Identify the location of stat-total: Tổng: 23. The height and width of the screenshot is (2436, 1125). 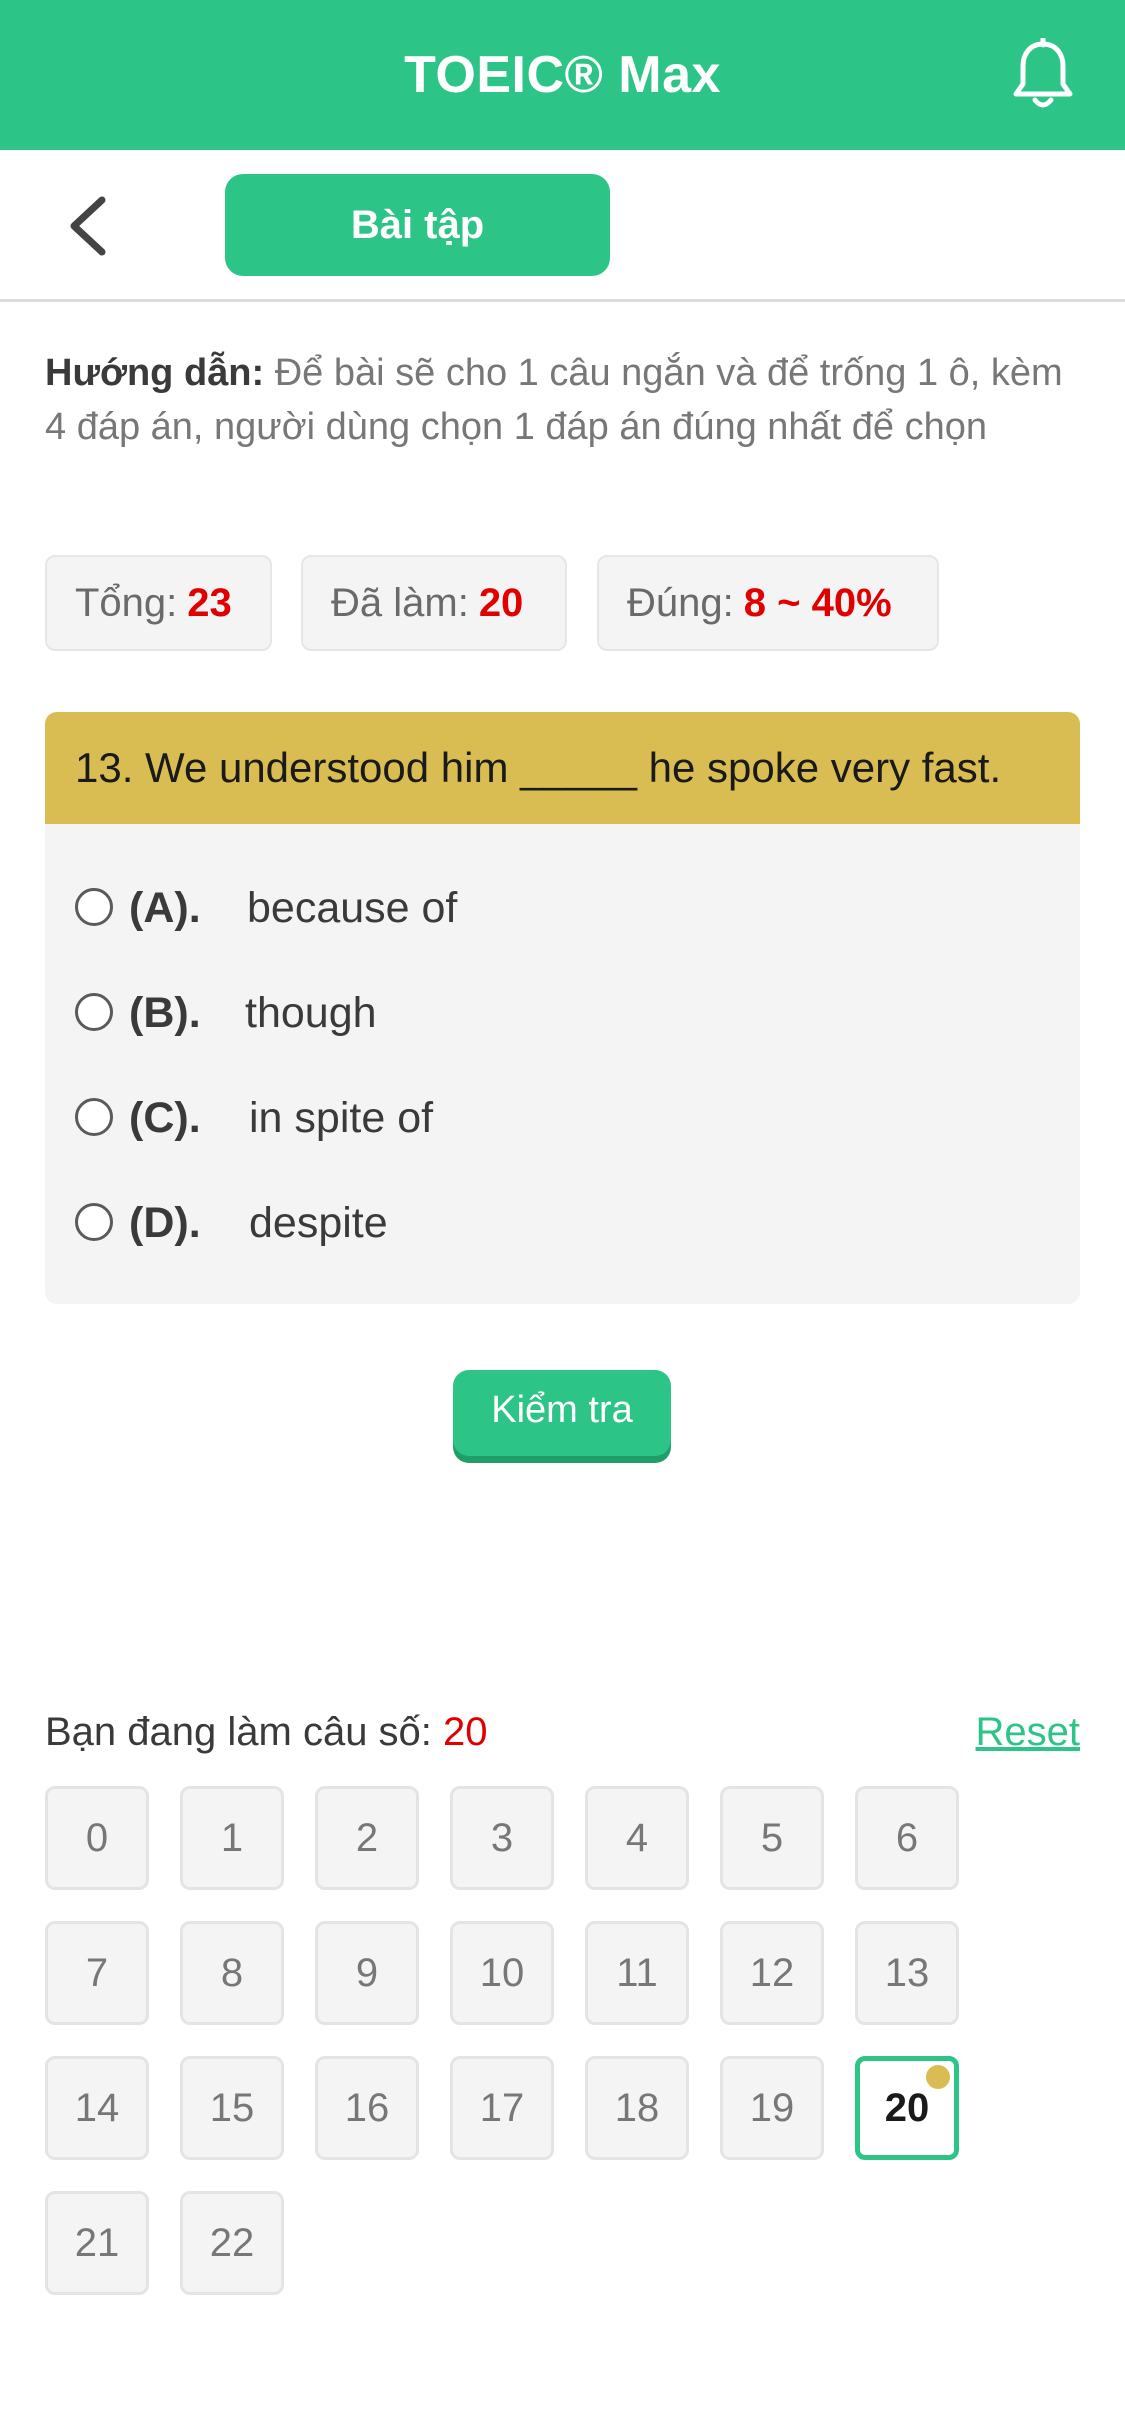
(158, 603).